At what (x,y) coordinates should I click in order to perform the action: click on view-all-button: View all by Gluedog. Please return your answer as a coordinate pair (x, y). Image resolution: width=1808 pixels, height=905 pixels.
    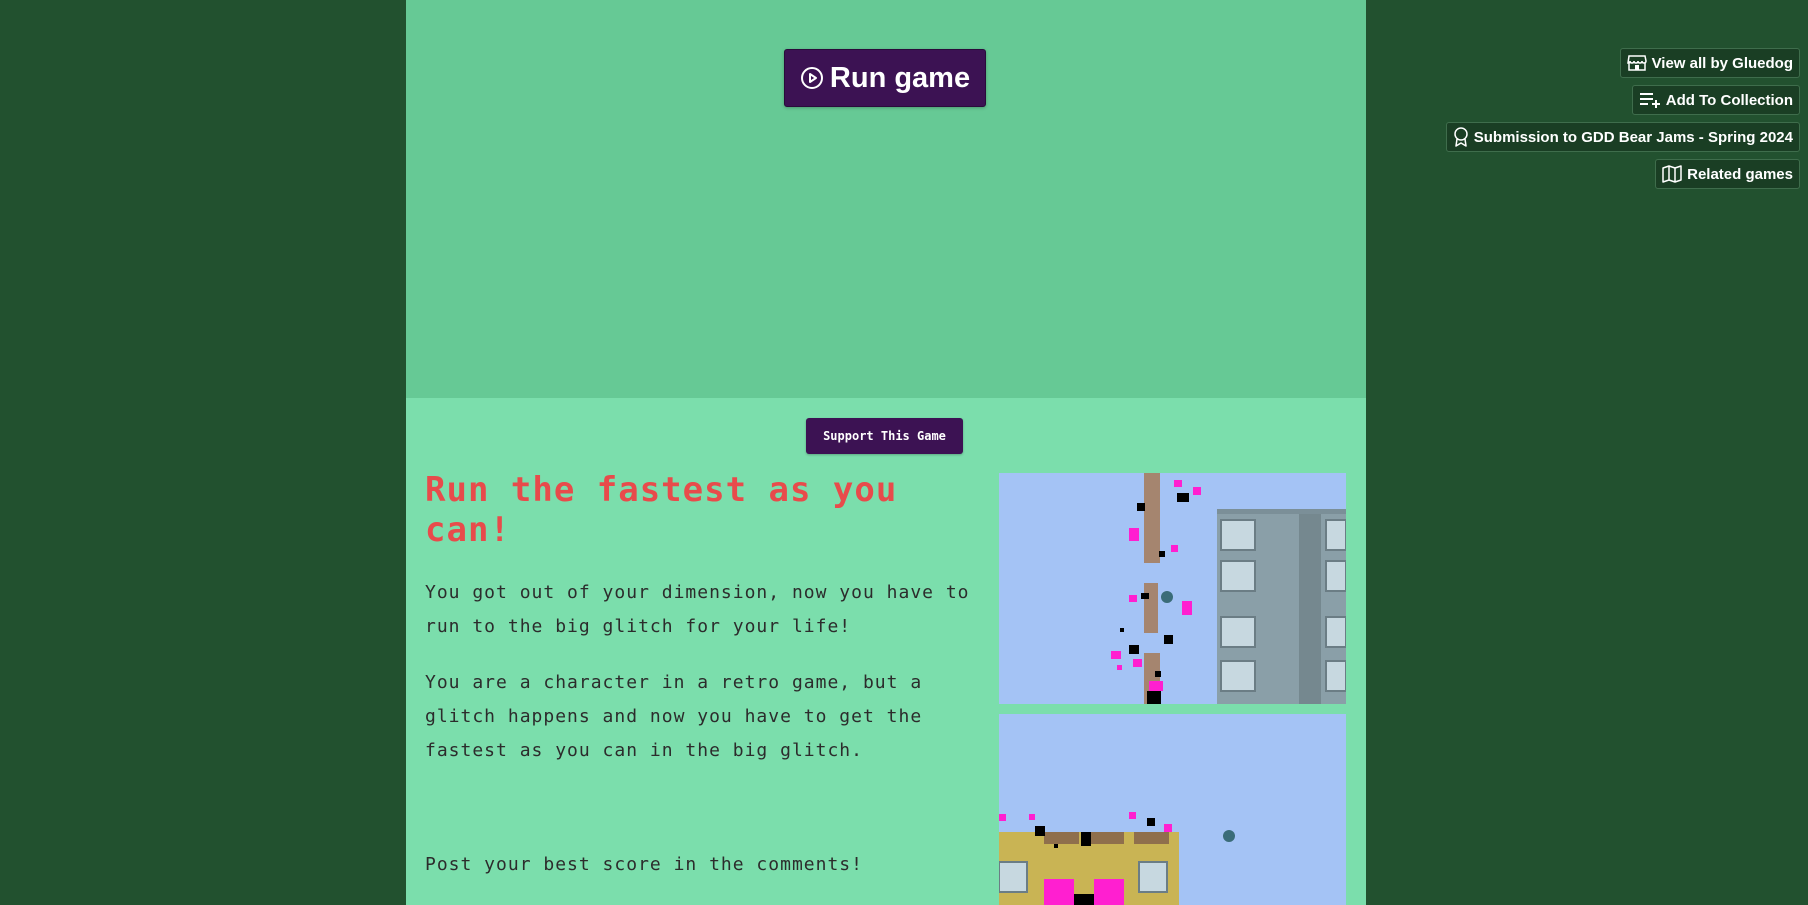
    Looking at the image, I should click on (1709, 63).